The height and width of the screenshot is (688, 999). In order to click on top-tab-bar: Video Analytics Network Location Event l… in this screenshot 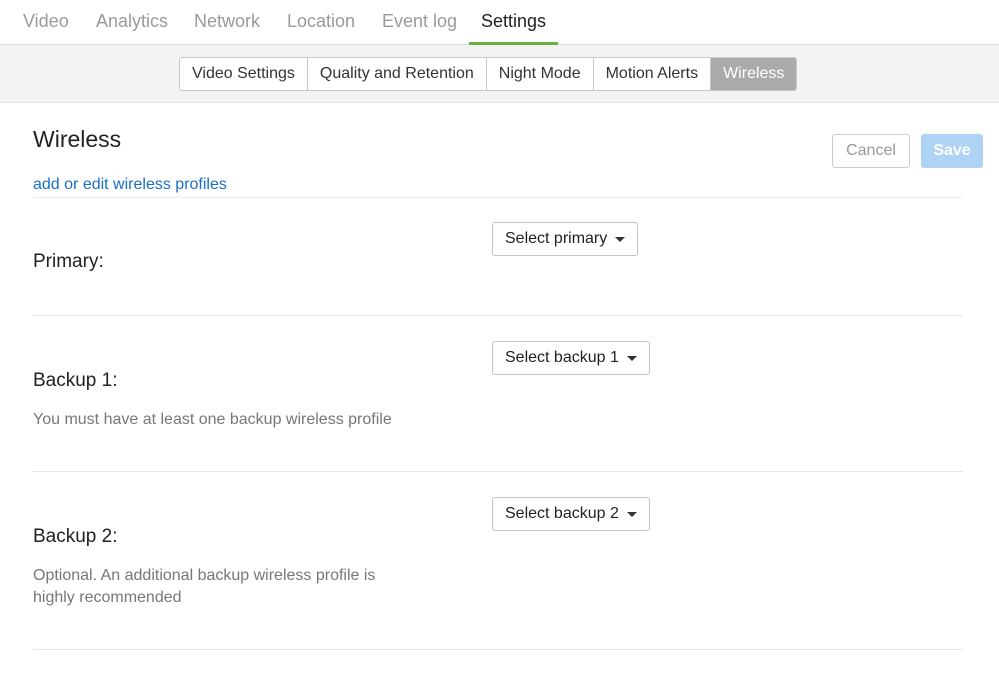, I will do `click(499, 22)`.